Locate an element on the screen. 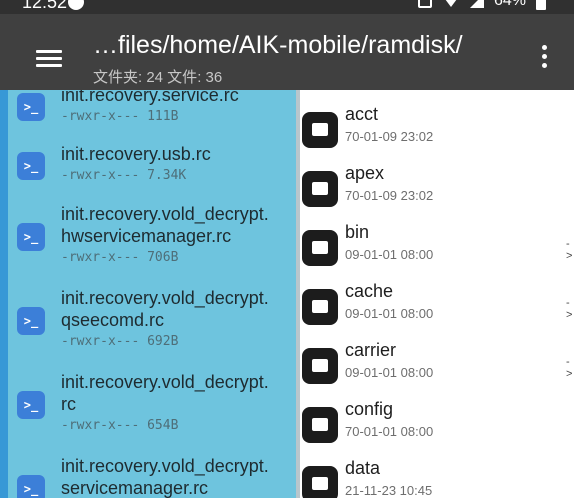 This screenshot has height=498, width=574. folder-name: apex is located at coordinates (365, 173).